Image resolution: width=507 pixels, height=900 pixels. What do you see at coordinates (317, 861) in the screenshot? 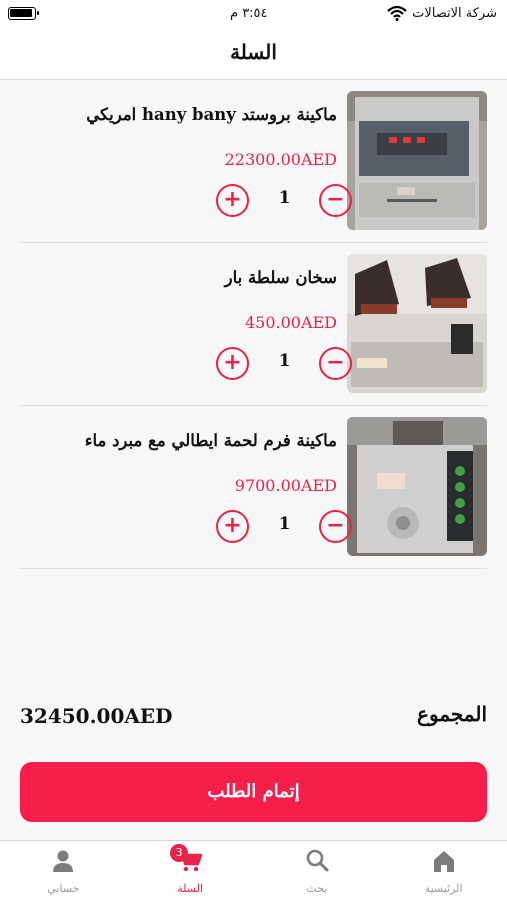
I see `search-icon` at bounding box center [317, 861].